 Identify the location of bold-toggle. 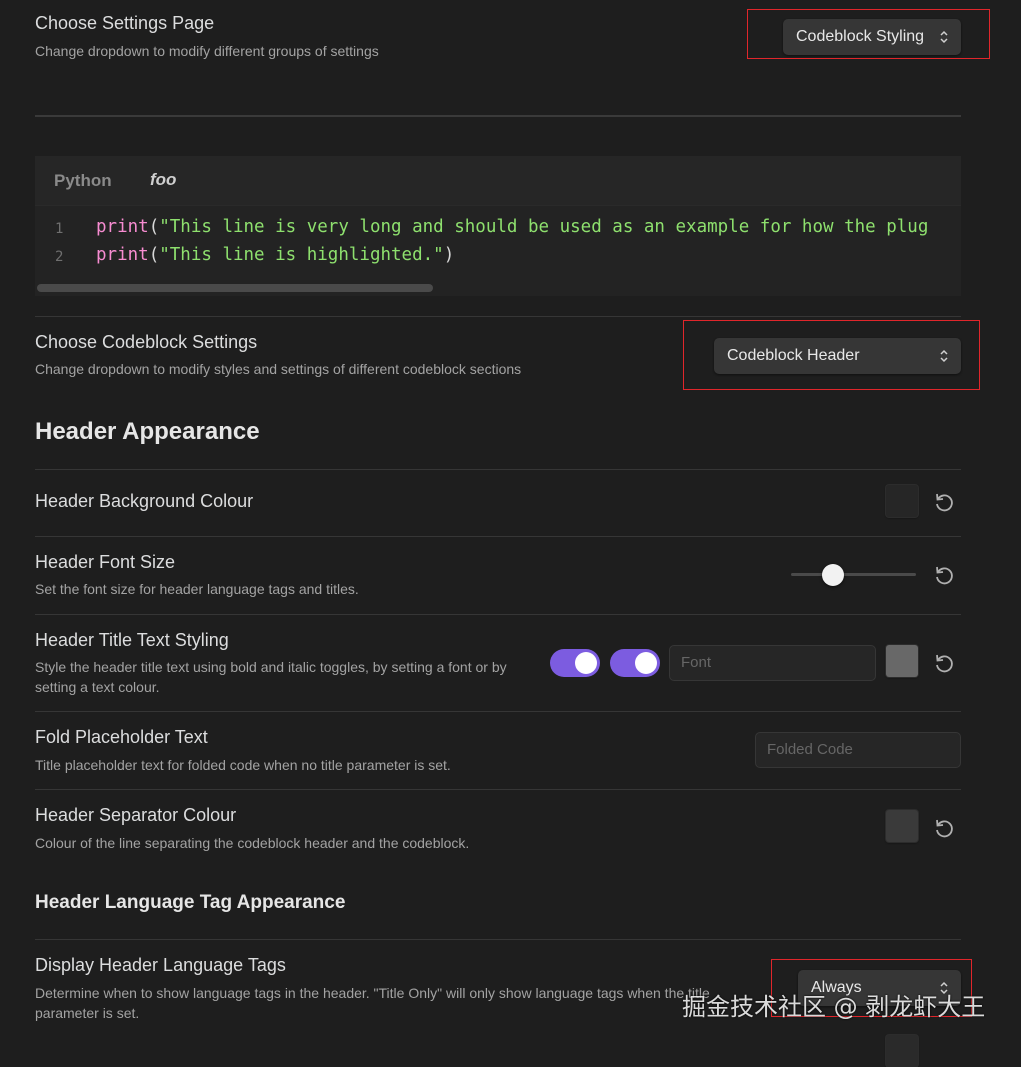
(575, 663).